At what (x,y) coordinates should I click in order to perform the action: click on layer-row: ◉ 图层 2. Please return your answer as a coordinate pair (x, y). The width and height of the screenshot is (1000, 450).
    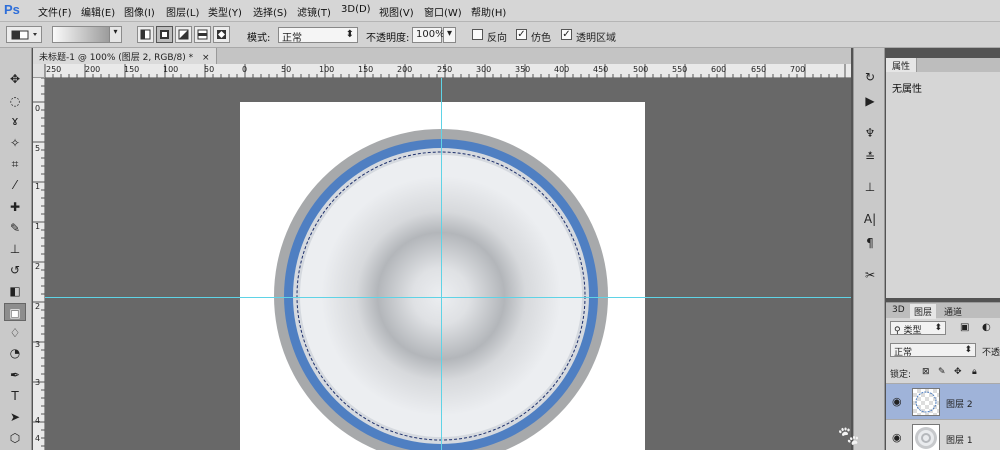
    Looking at the image, I should click on (943, 401).